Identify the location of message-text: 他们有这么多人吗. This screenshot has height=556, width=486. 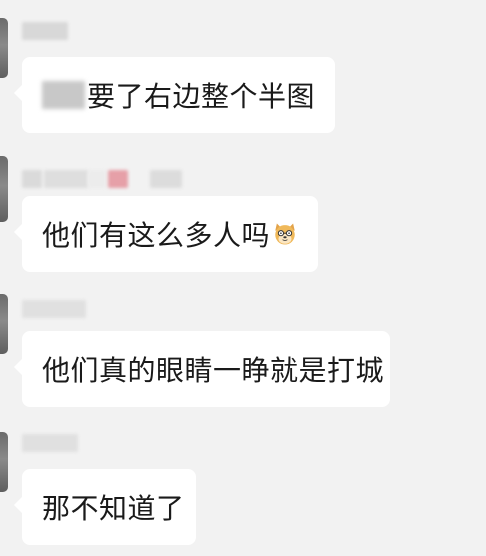
(156, 235).